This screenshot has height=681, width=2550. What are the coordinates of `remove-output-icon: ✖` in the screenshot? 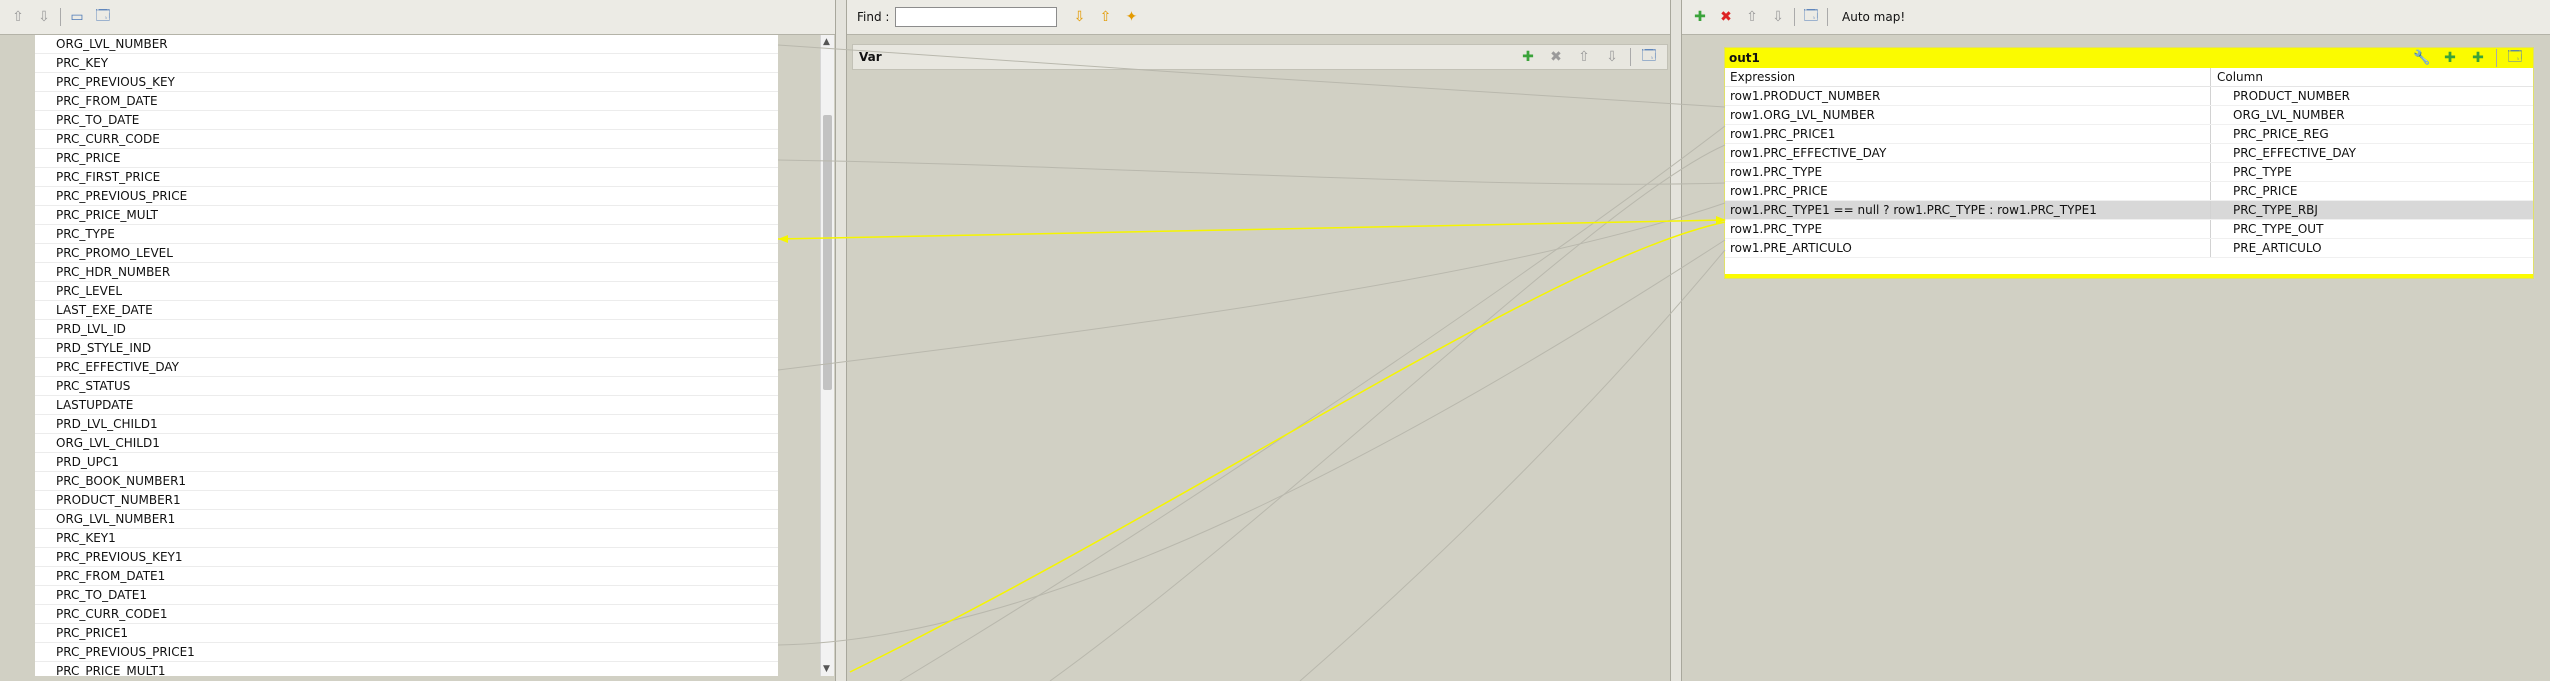 It's located at (1726, 17).